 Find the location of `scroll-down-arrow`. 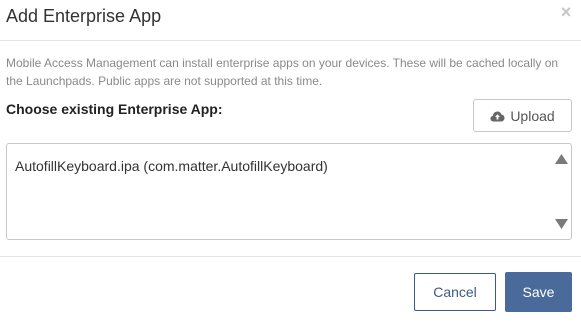

scroll-down-arrow is located at coordinates (561, 224).